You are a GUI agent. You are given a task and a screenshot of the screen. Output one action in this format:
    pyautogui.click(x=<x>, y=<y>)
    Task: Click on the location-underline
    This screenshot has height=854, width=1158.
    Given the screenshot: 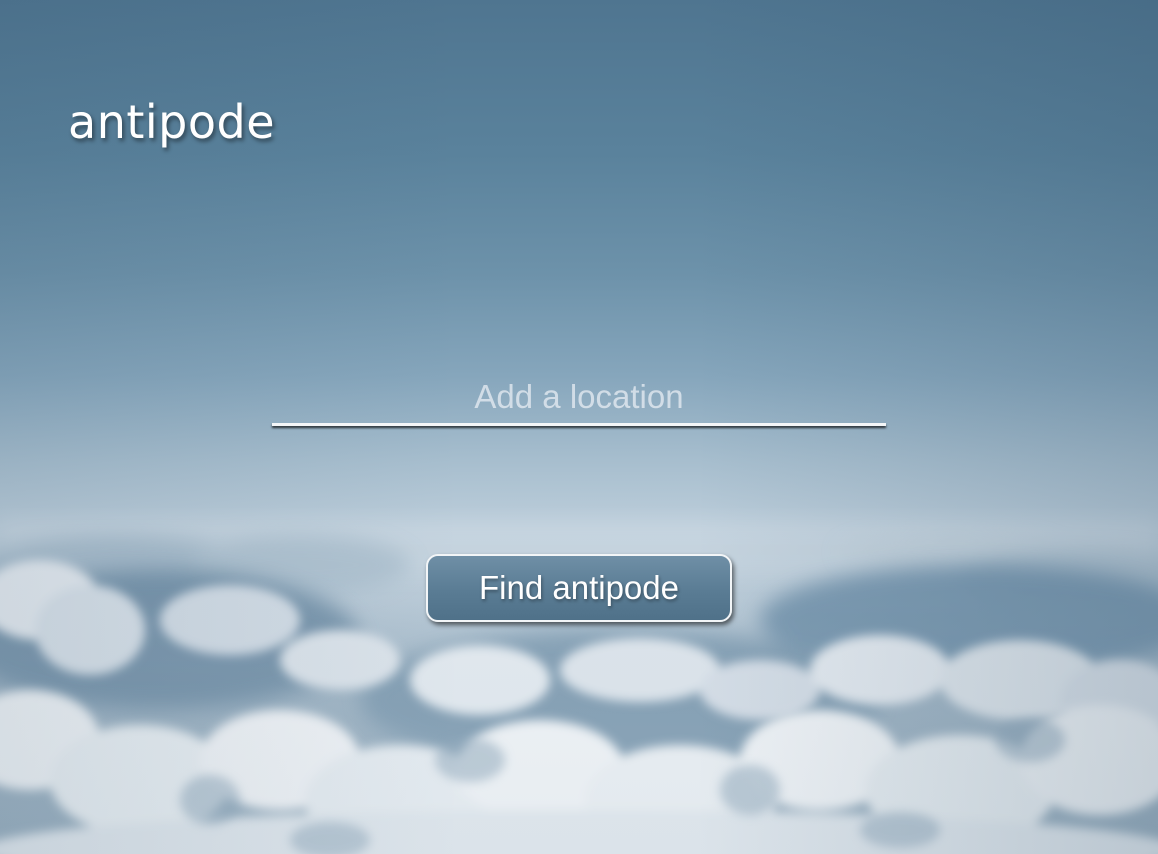 What is the action you would take?
    pyautogui.click(x=579, y=424)
    